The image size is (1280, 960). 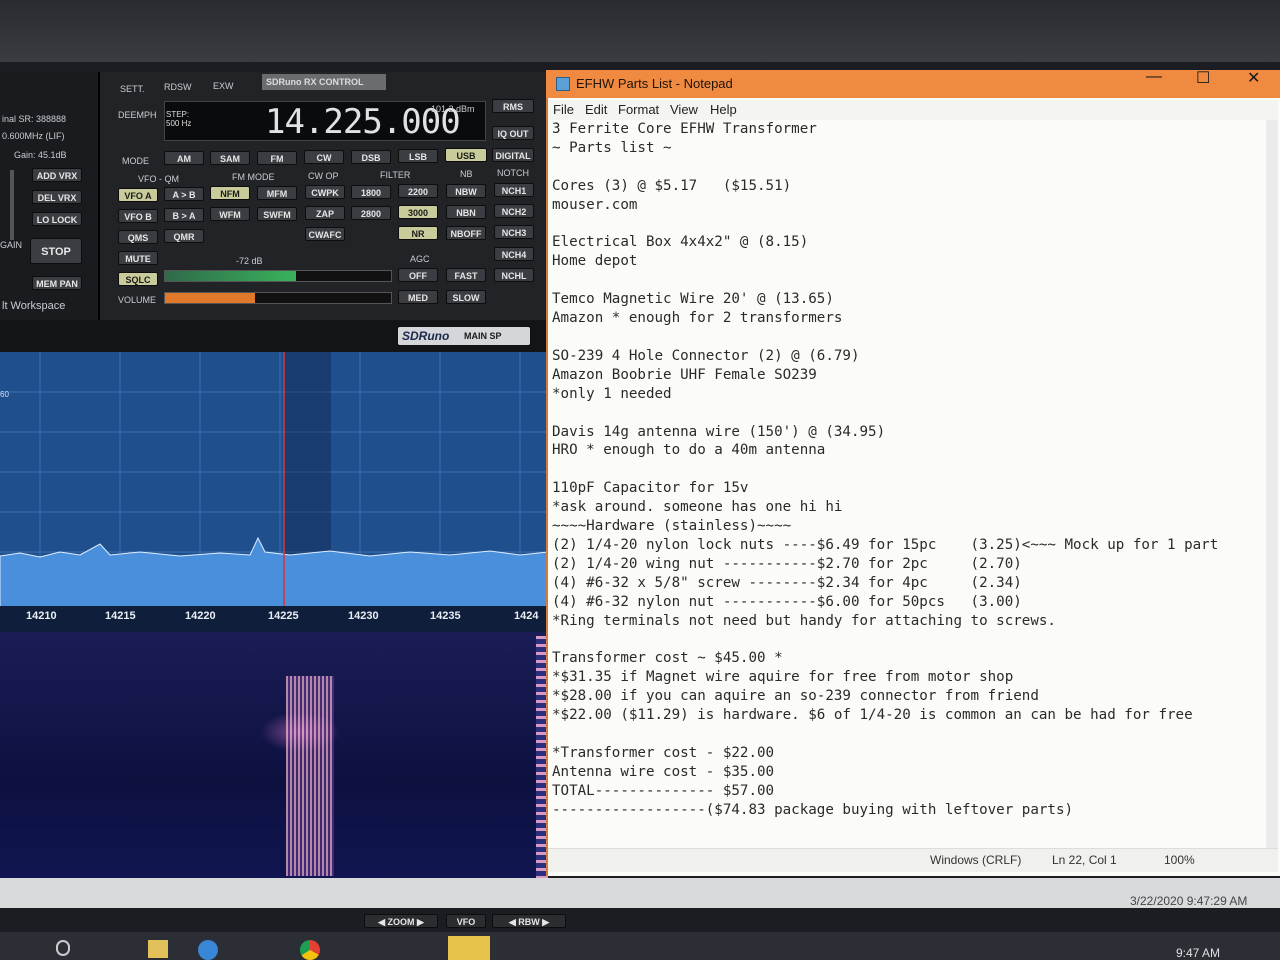 What do you see at coordinates (638, 109) in the screenshot?
I see `menu-format: Format` at bounding box center [638, 109].